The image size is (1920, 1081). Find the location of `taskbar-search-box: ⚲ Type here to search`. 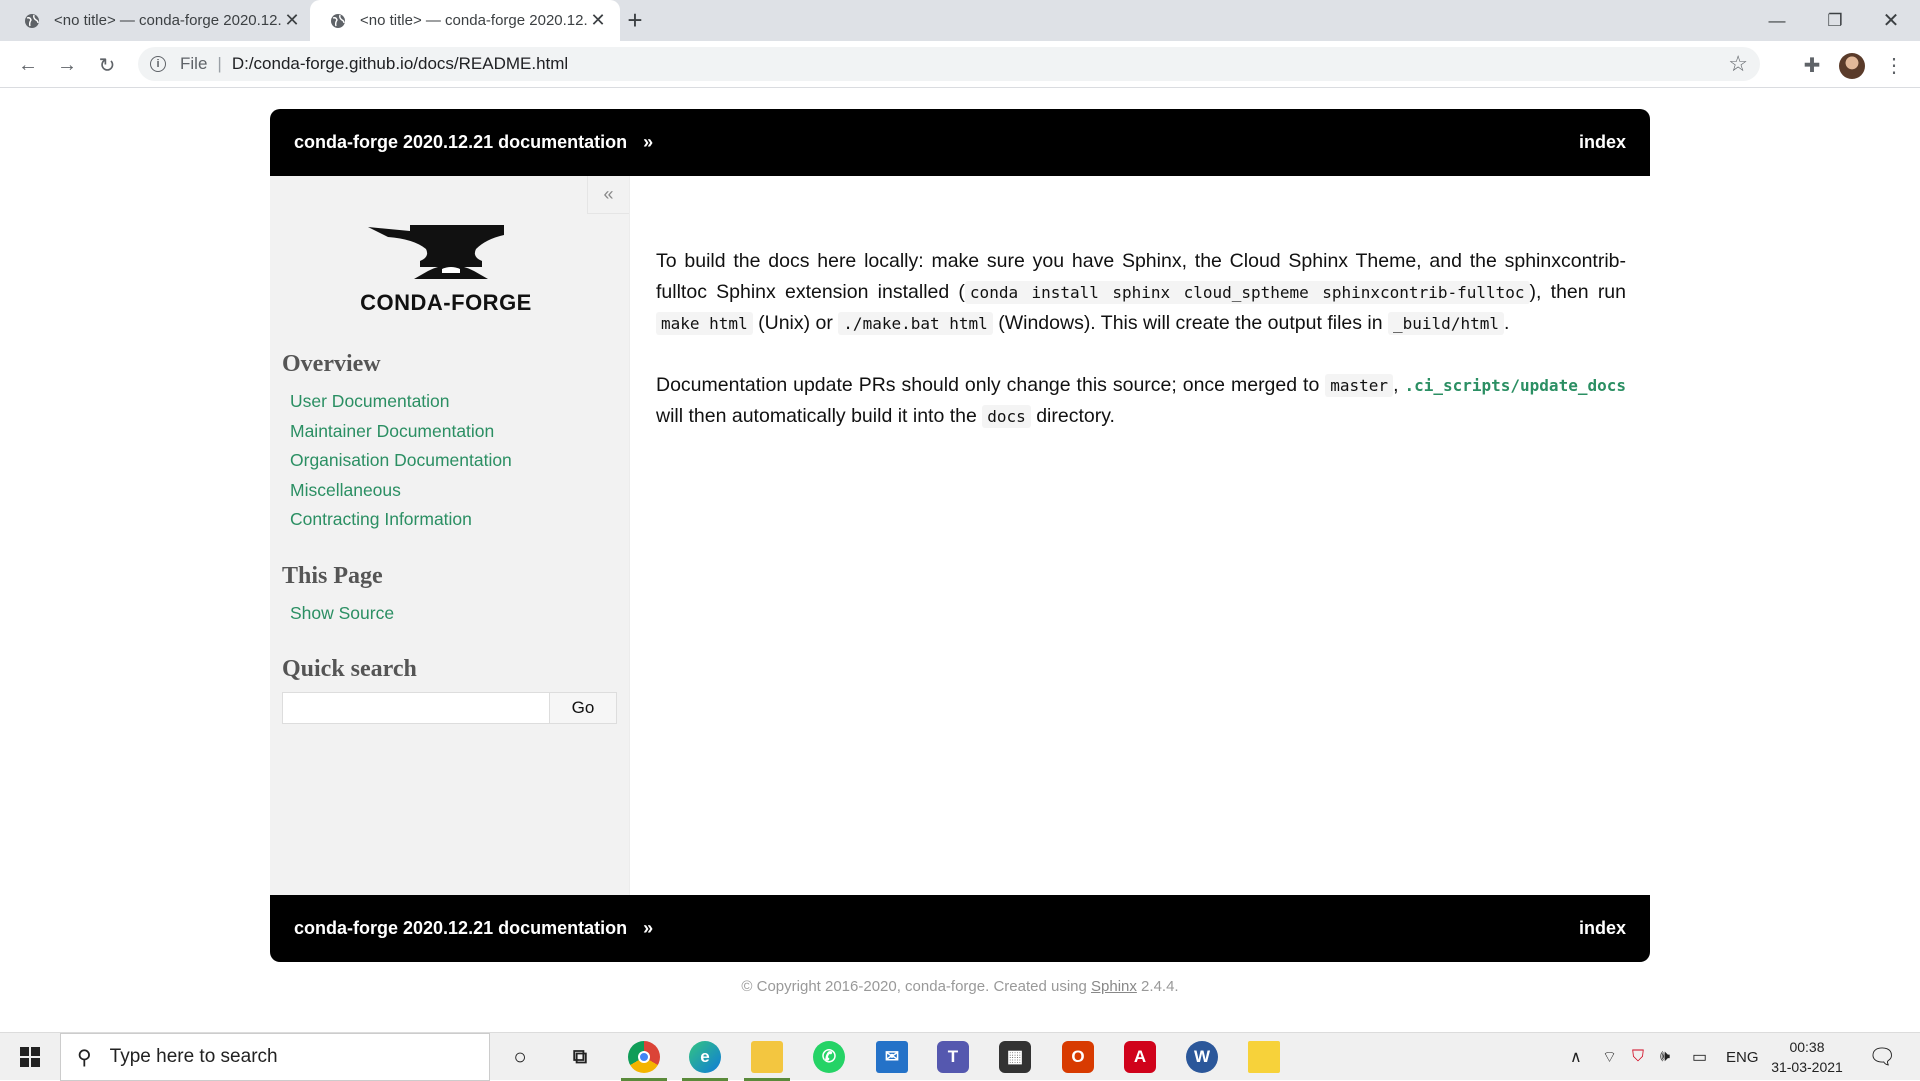

taskbar-search-box: ⚲ Type here to search is located at coordinates (275, 1057).